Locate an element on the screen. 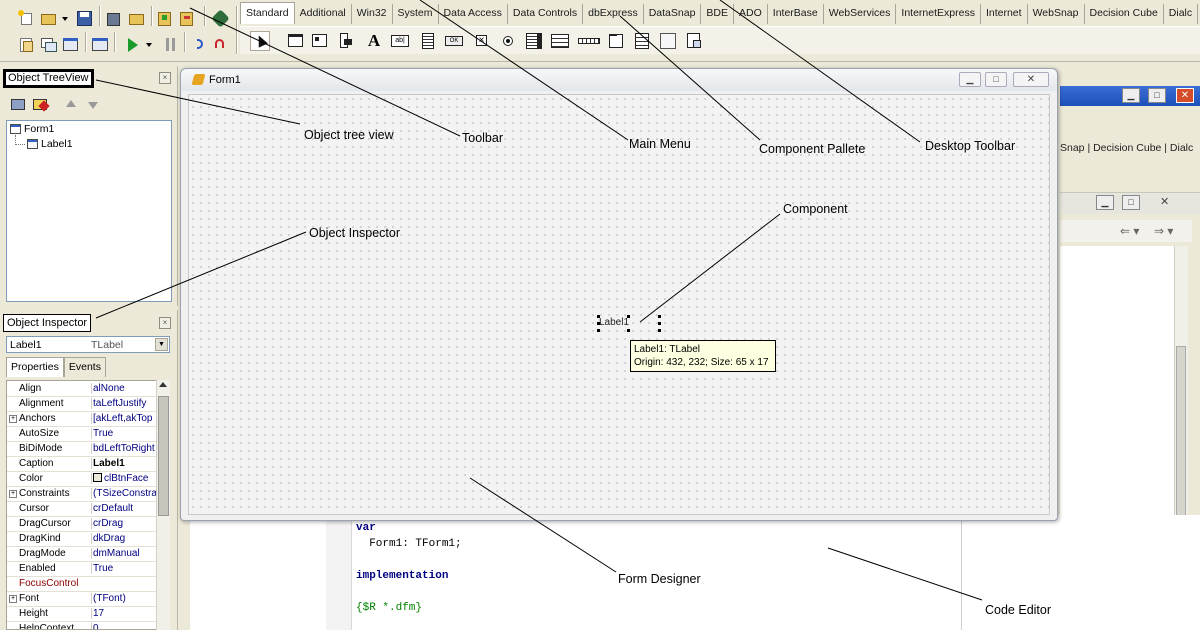 The image size is (1200, 630). view-unit-icon is located at coordinates (27, 45).